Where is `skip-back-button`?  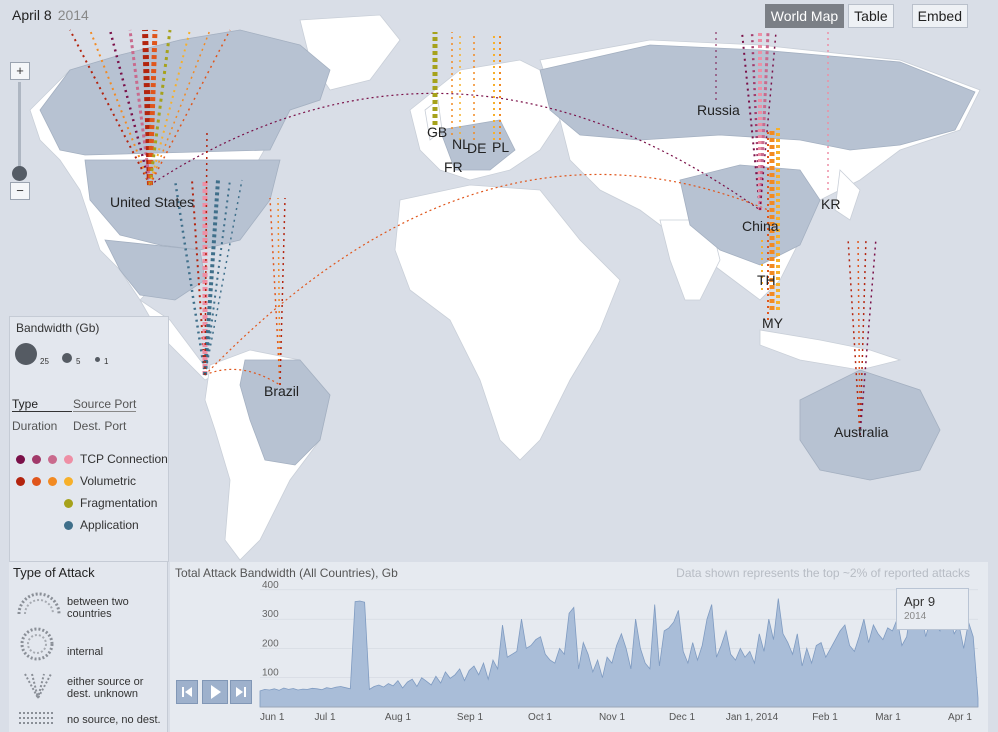 skip-back-button is located at coordinates (187, 692).